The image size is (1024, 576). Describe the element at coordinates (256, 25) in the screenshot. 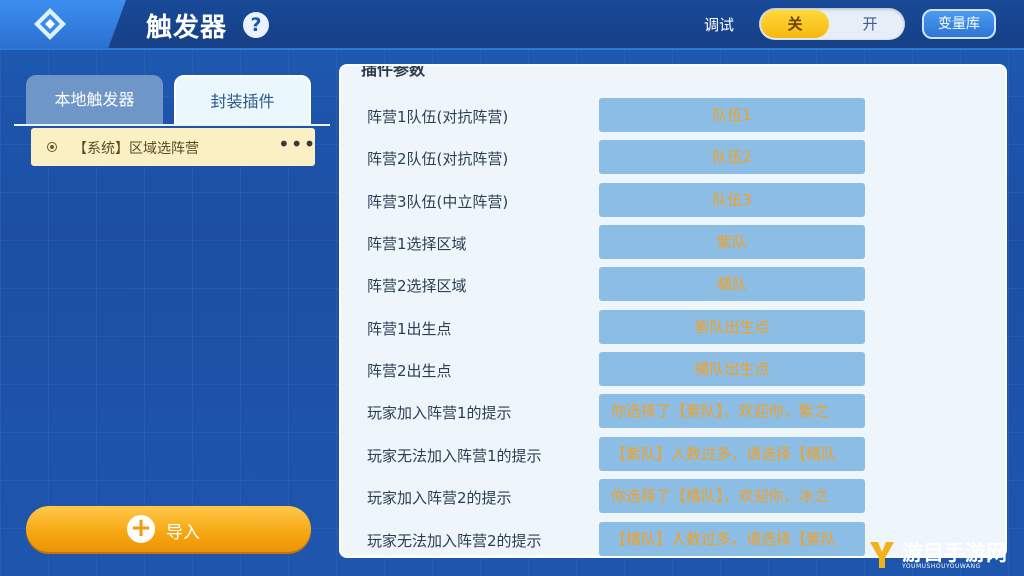

I see `help-icon: ?` at that location.